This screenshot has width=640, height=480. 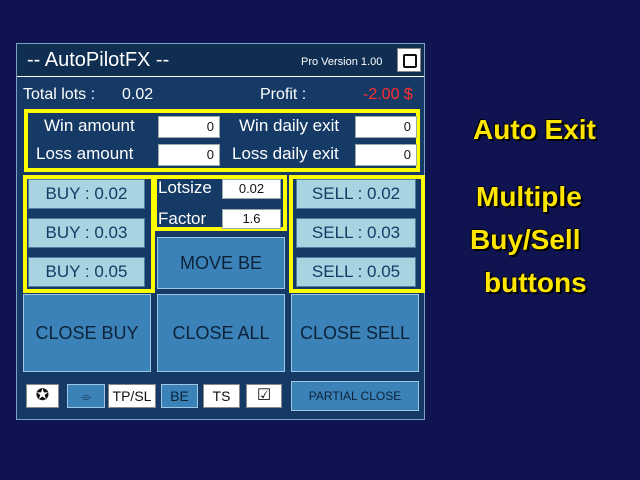 I want to click on close-buy-button: CLOSE BUY, so click(x=87, y=333).